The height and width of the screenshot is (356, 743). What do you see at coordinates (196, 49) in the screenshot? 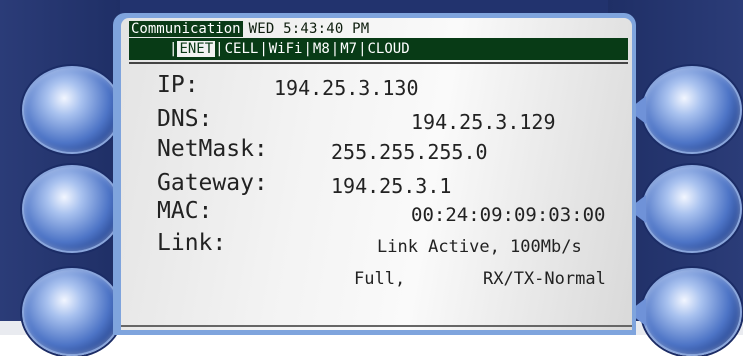
I see `tab-enet: ENET` at bounding box center [196, 49].